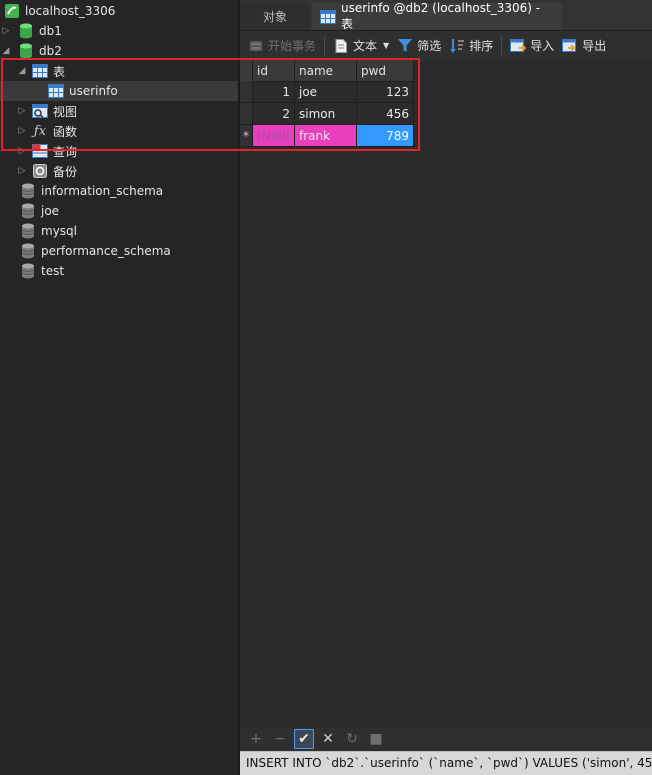  Describe the element at coordinates (365, 46) in the screenshot. I see `text-label: 文本` at that location.